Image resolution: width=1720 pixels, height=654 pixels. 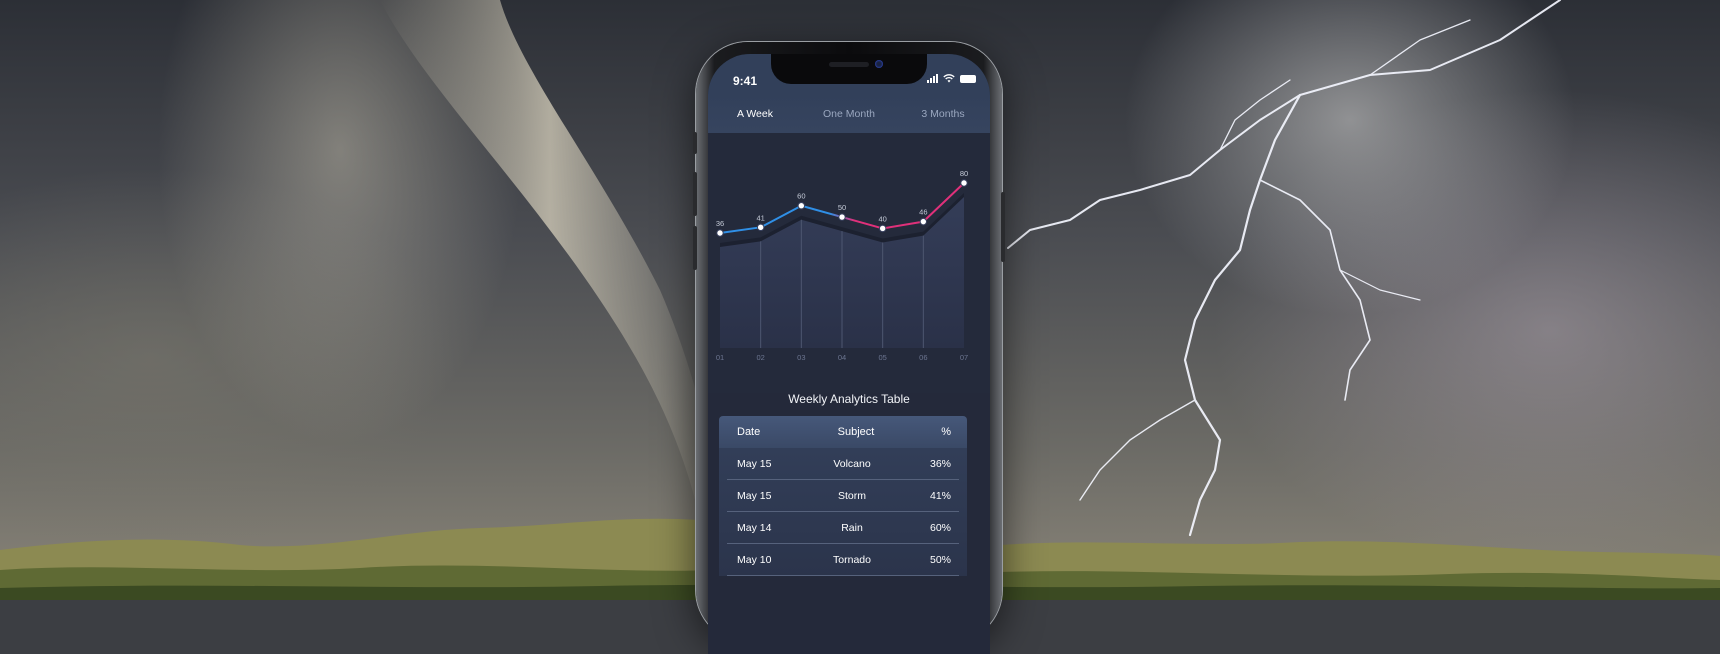 I want to click on header-date: Date, so click(x=762, y=432).